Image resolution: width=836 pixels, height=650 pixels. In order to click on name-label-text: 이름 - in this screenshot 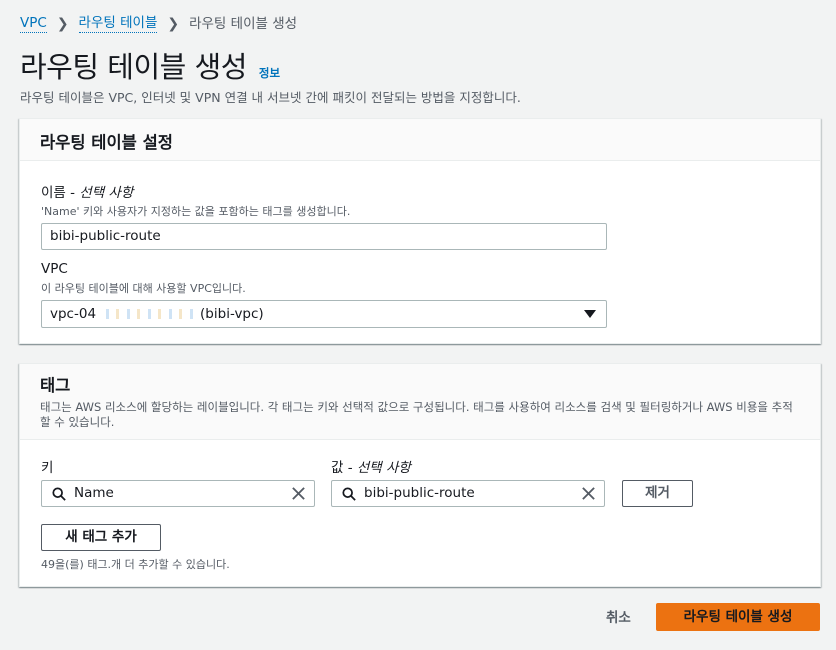, I will do `click(60, 193)`.